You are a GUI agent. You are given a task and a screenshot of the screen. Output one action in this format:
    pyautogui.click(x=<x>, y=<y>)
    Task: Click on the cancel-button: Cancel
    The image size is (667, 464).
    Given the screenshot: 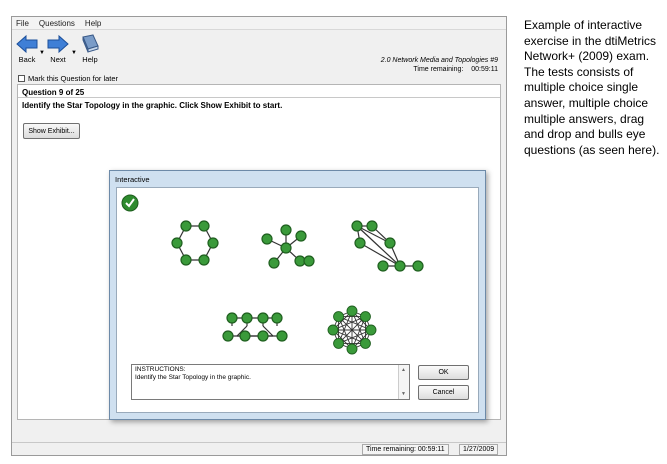 What is the action you would take?
    pyautogui.click(x=443, y=392)
    